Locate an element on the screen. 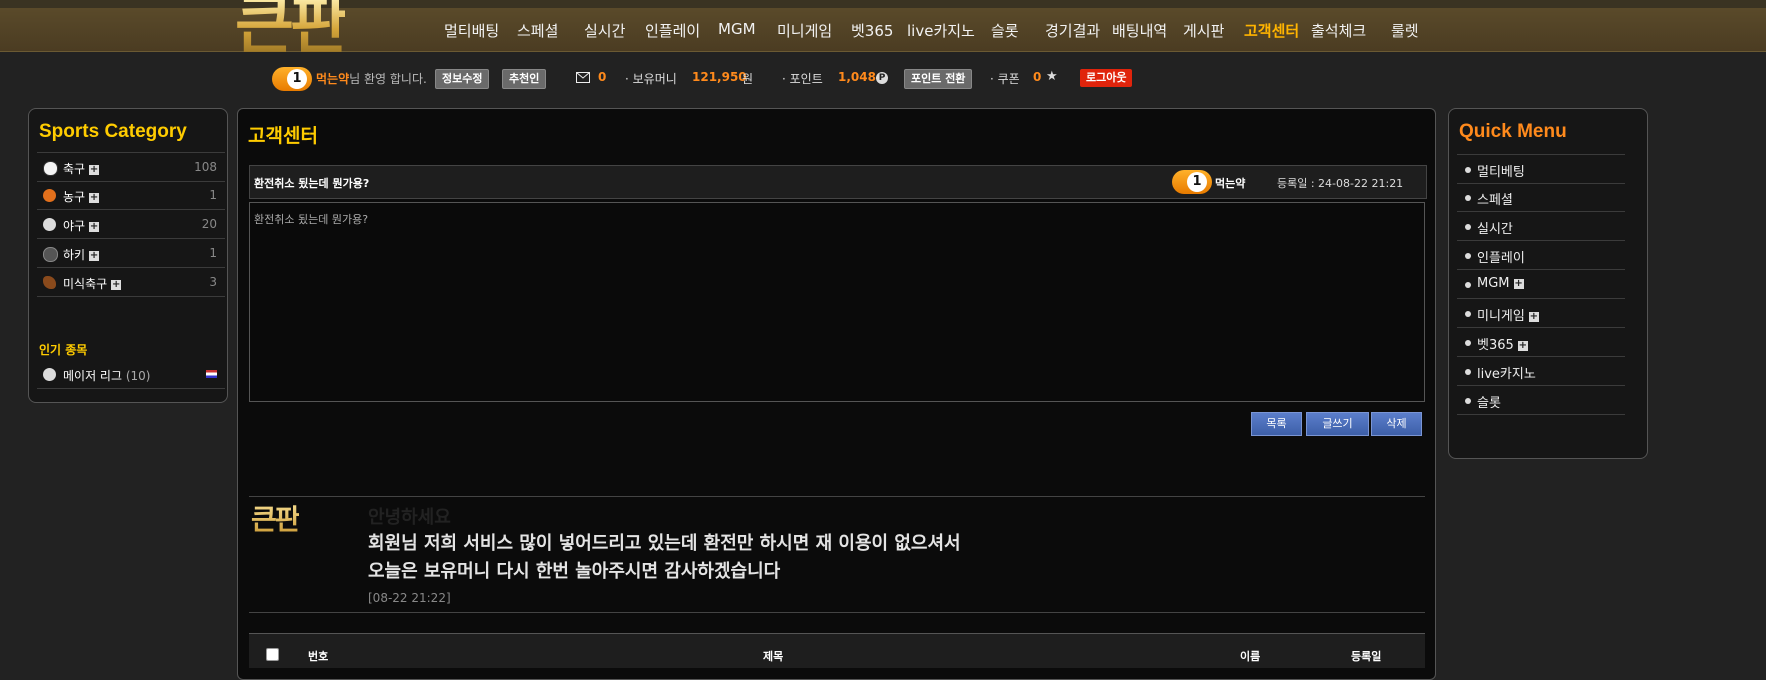  col-no: 번호 is located at coordinates (318, 656).